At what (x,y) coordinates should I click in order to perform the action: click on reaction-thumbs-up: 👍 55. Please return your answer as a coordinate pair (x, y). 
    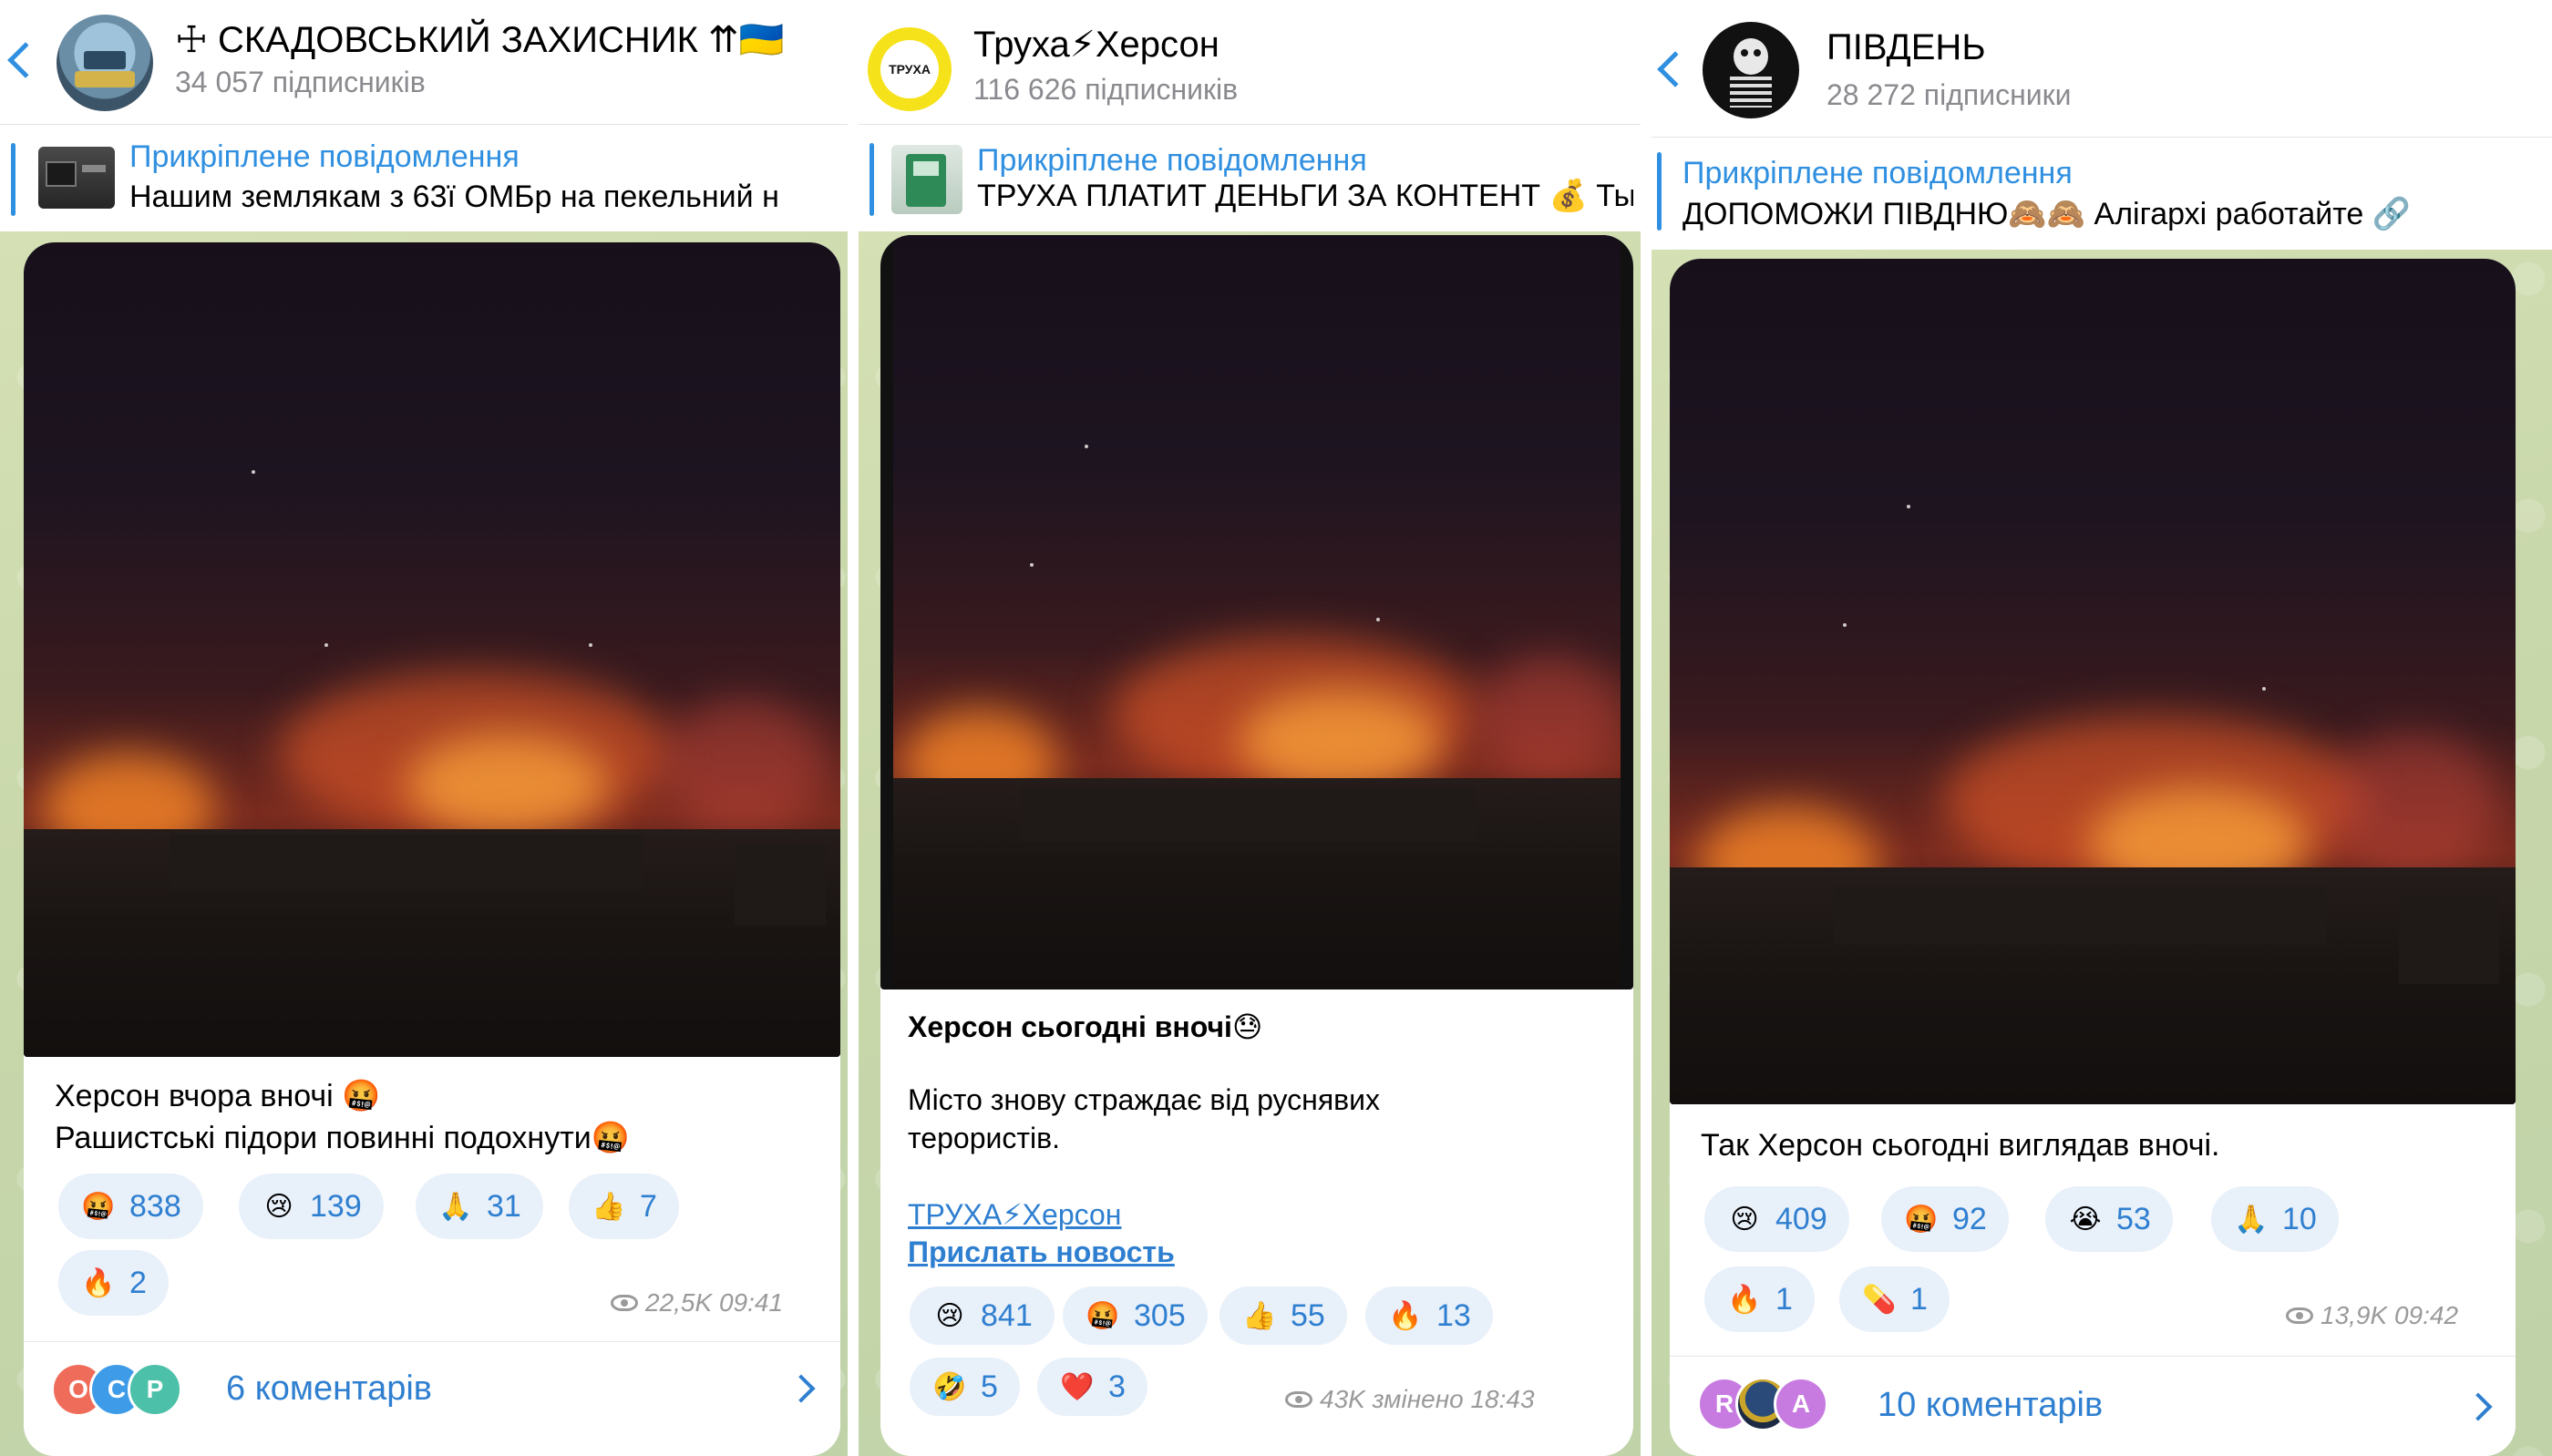
    Looking at the image, I should click on (1283, 1316).